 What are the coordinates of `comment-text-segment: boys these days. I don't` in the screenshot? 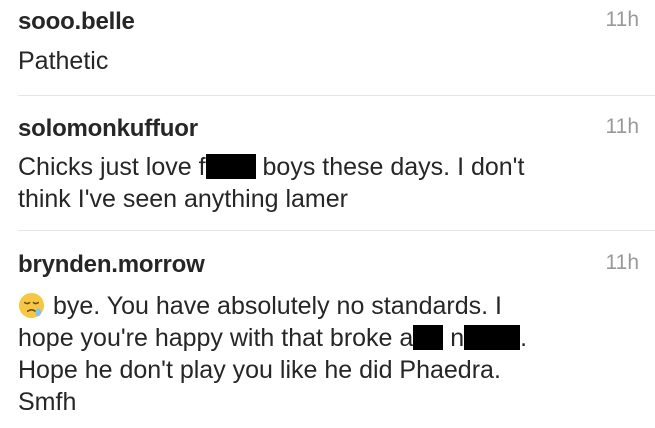 It's located at (390, 167).